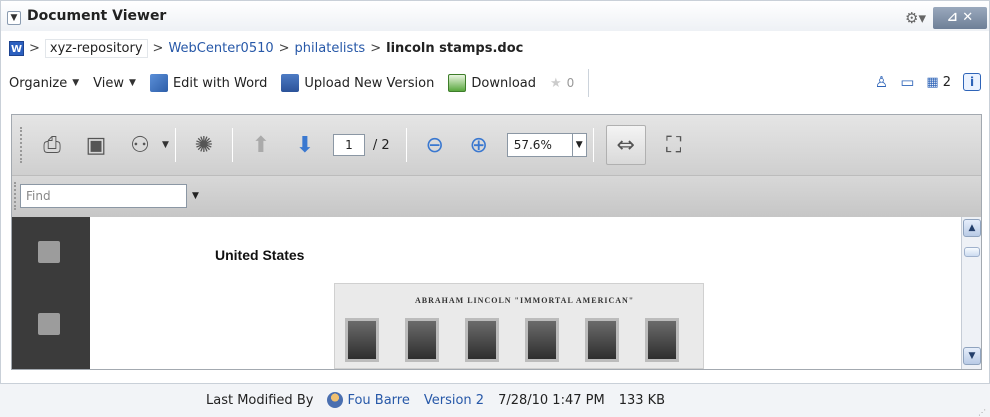  Describe the element at coordinates (674, 145) in the screenshot. I see `fit-page-icon: ⛶` at that location.